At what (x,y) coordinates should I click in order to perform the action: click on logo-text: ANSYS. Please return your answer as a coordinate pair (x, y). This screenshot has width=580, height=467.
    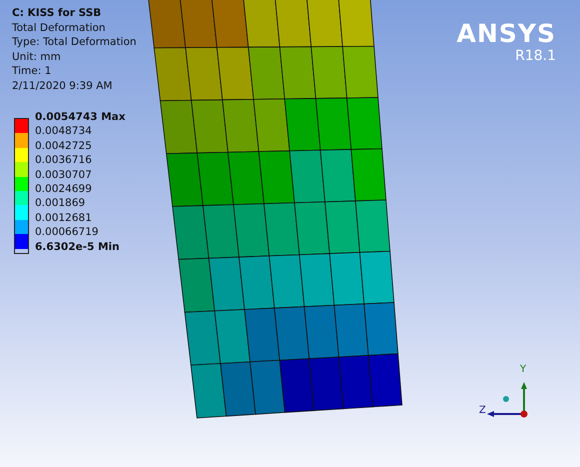
    Looking at the image, I should click on (506, 34).